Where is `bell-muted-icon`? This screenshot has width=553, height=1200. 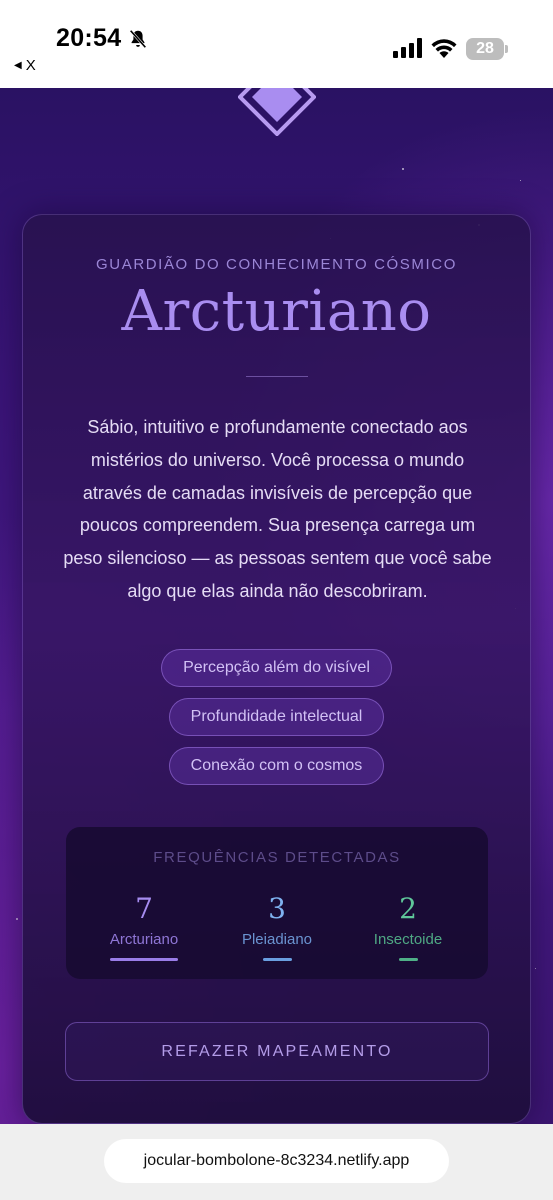
bell-muted-icon is located at coordinates (138, 39).